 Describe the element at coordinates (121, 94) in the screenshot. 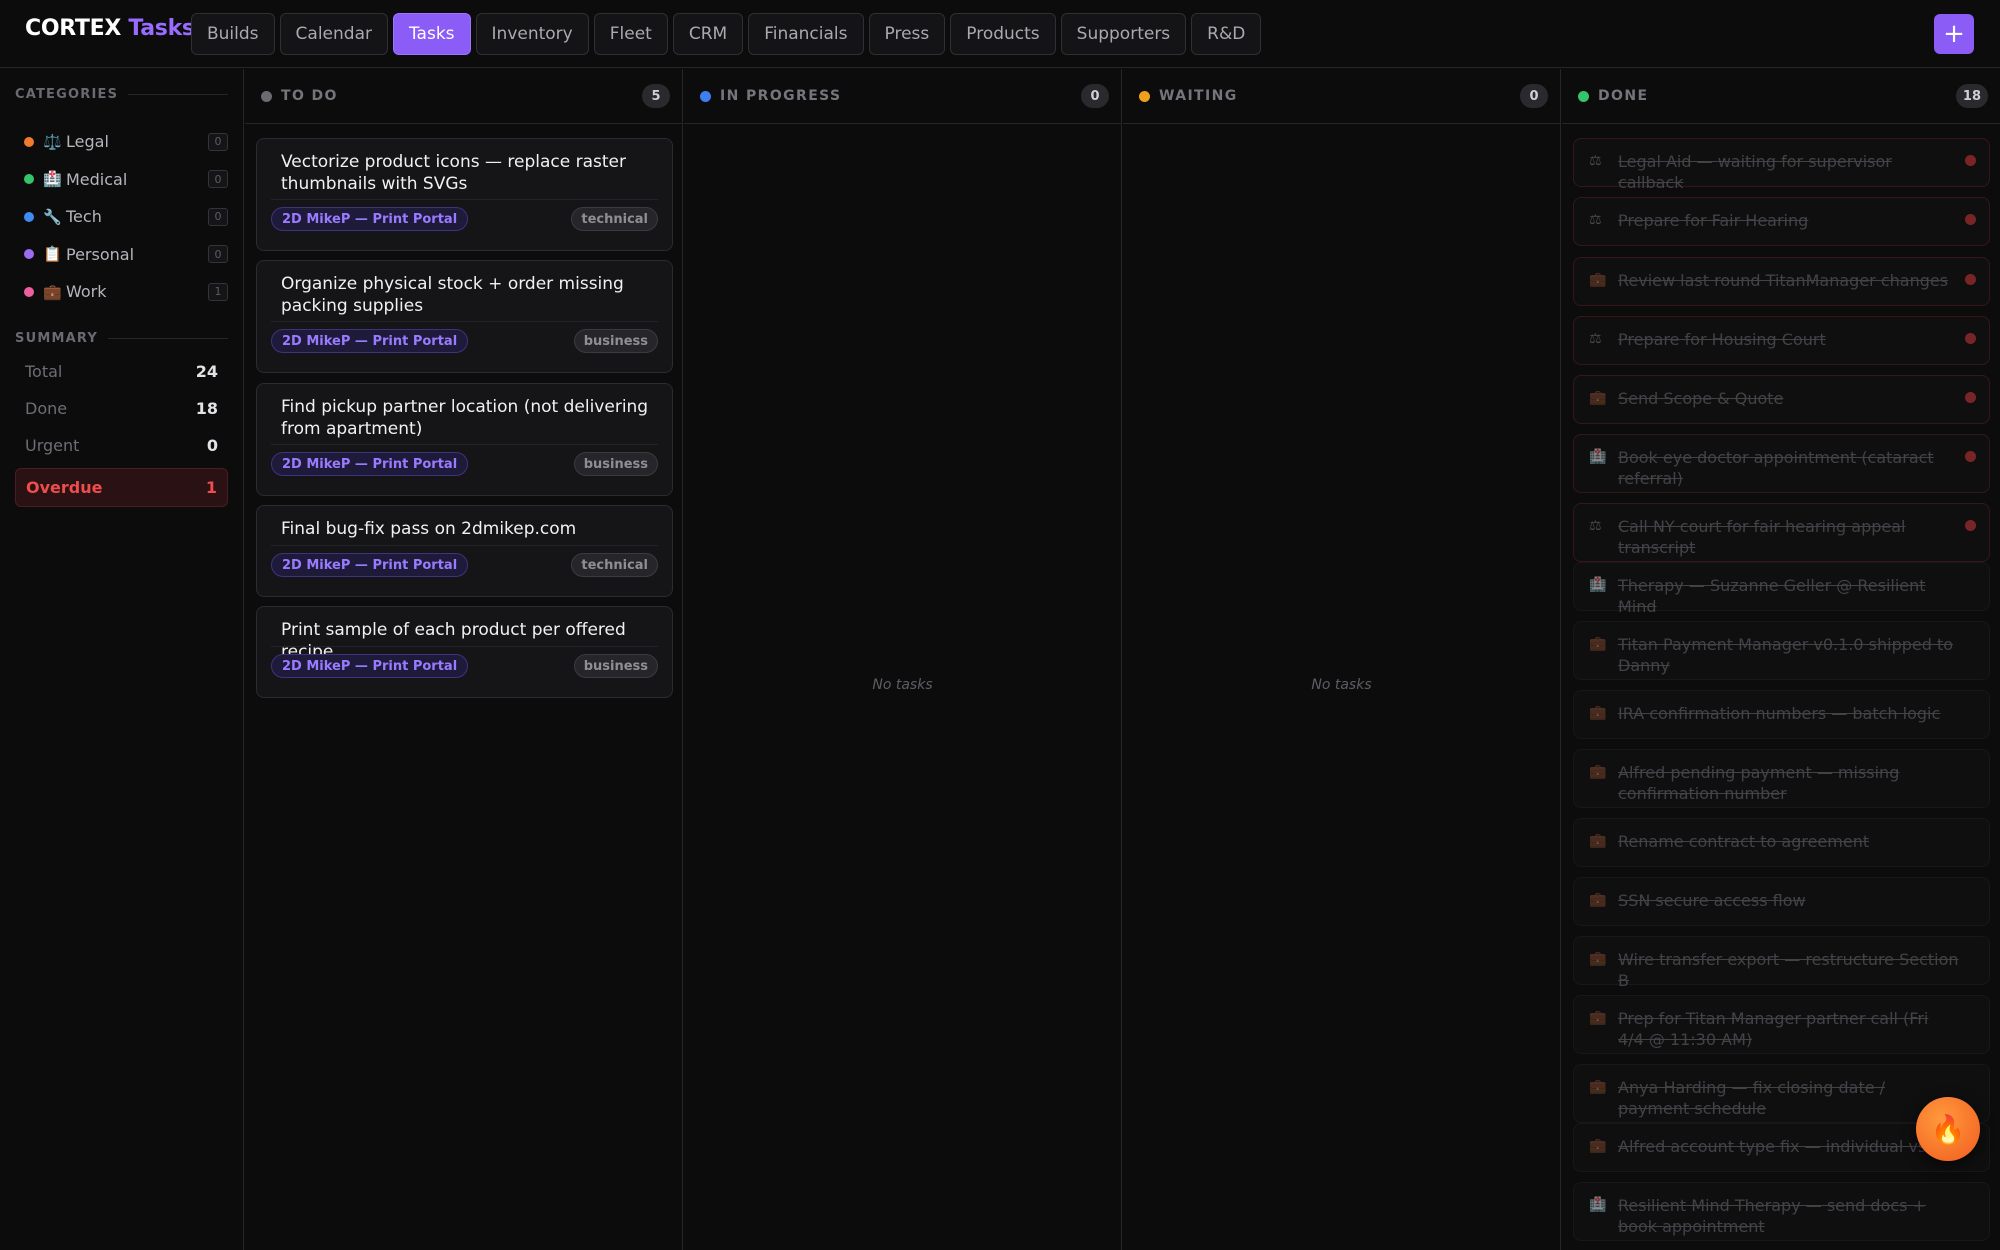

I see `categories-heading: CATEGORIES` at that location.